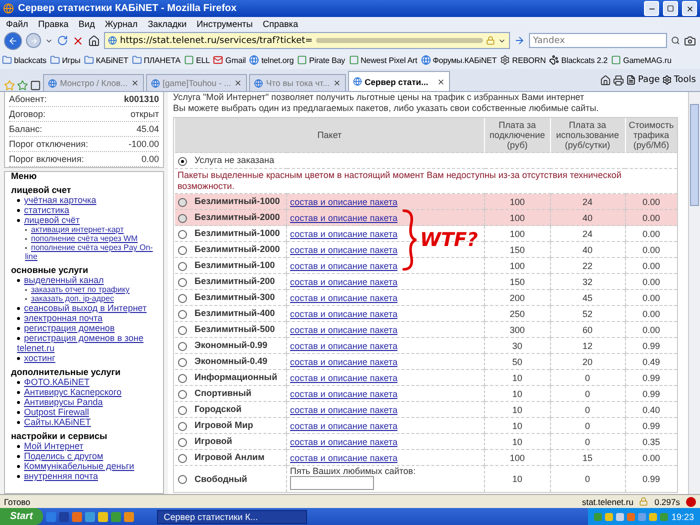  What do you see at coordinates (85, 229) in the screenshot?
I see `submenu-link: активация интернет-карт` at bounding box center [85, 229].